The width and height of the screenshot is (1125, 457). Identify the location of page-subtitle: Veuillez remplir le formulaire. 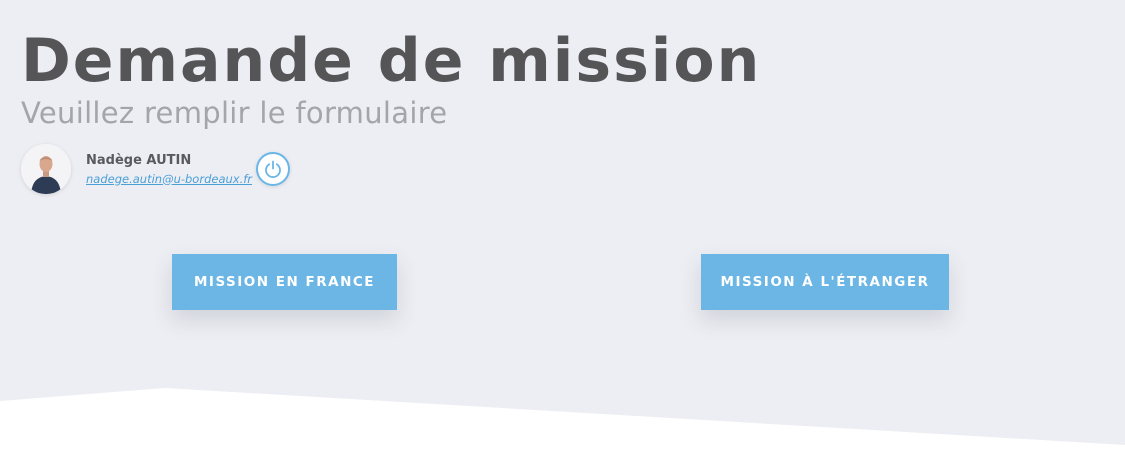
(234, 113).